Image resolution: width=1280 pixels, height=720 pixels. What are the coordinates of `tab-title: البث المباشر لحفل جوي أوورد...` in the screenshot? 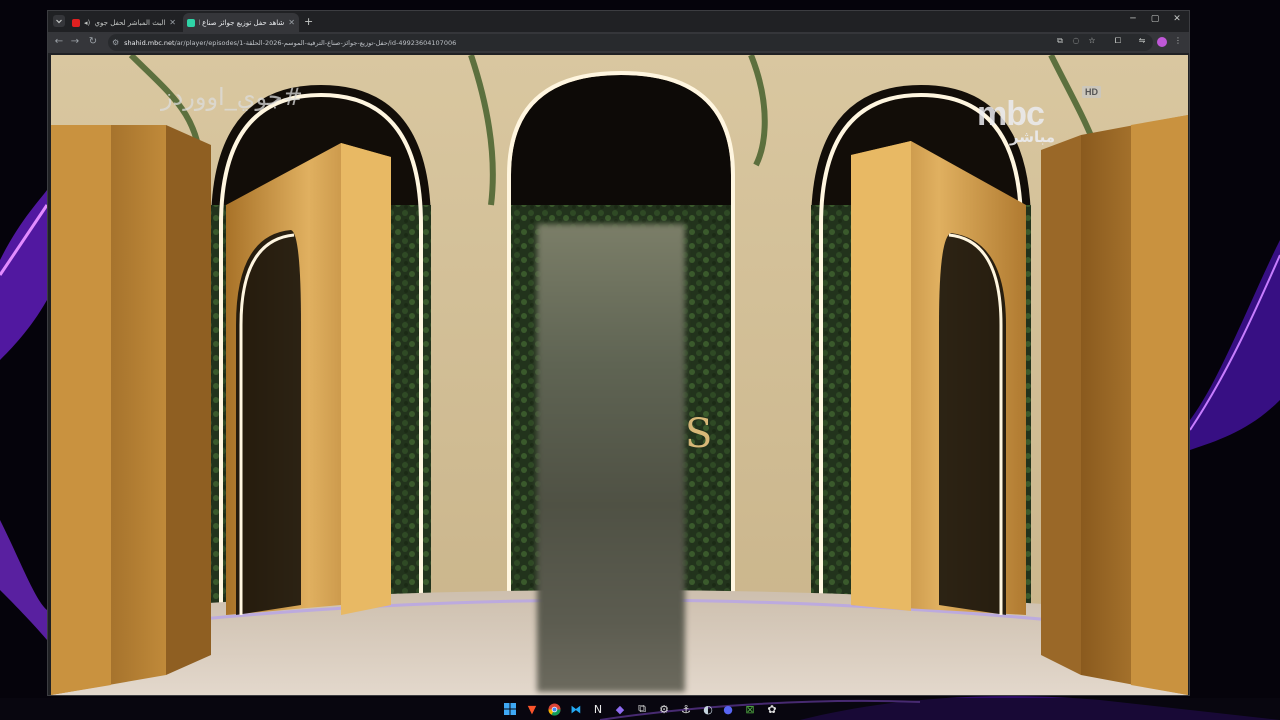 It's located at (130, 22).